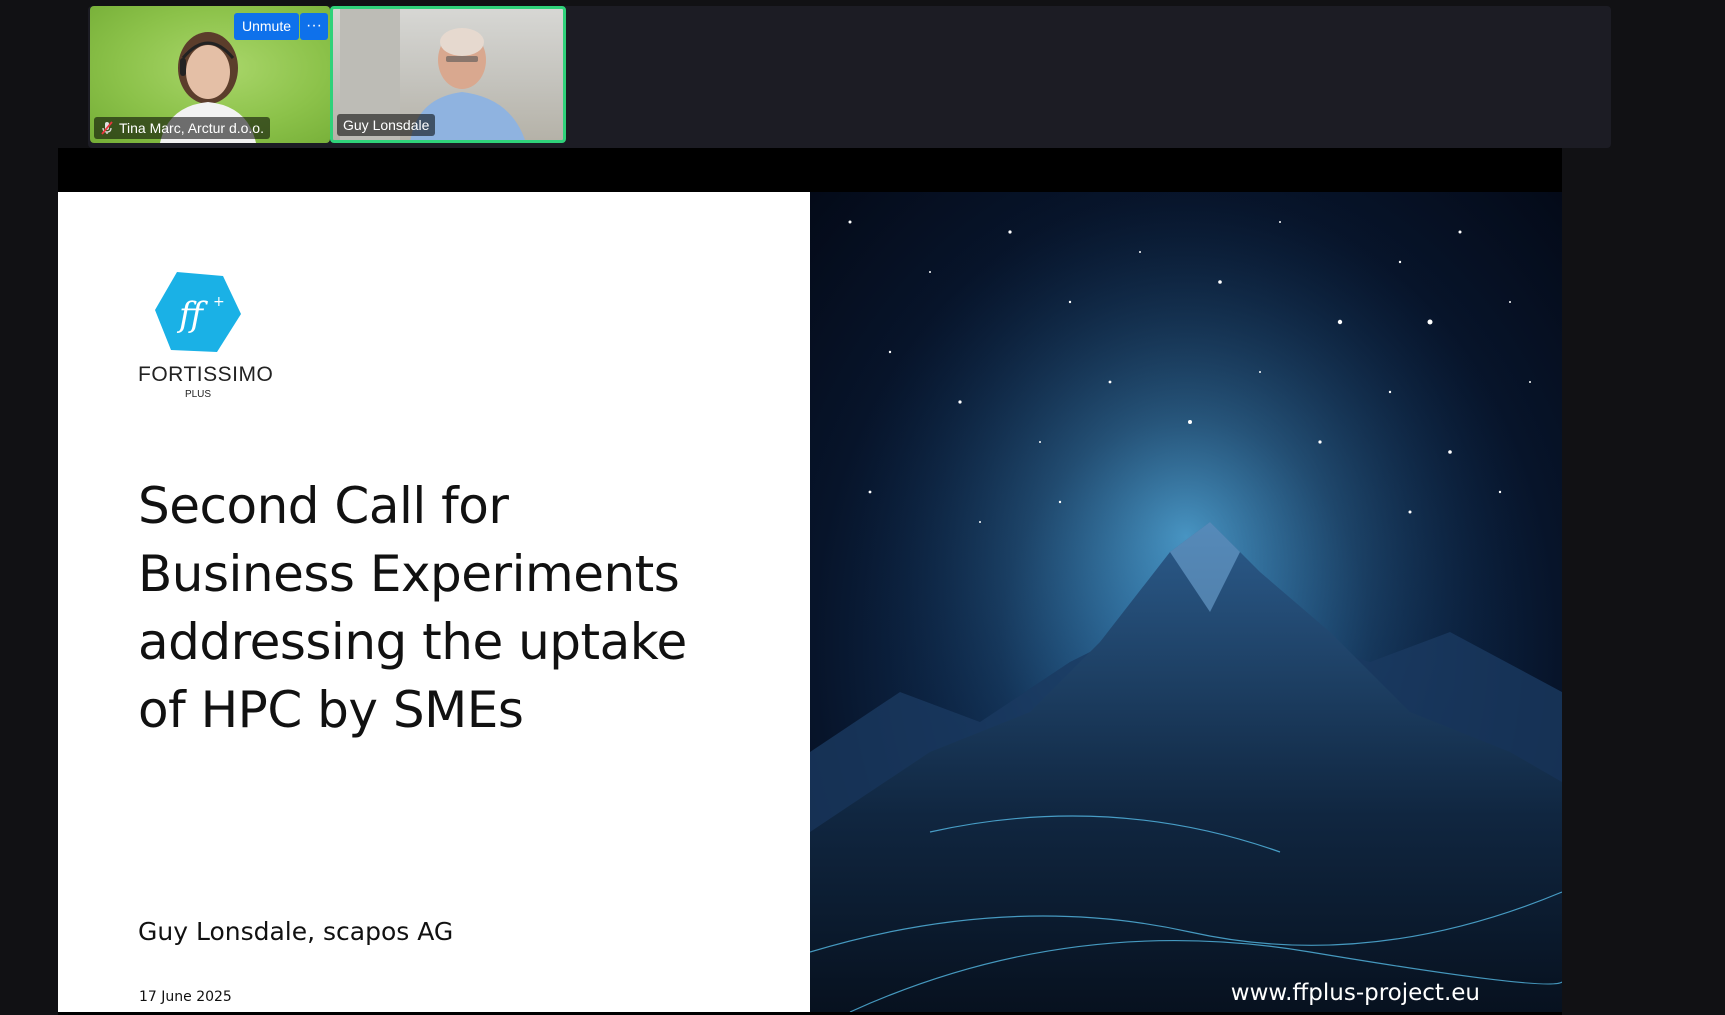  What do you see at coordinates (331, 710) in the screenshot?
I see `slide-title-line: of HPC by SMEs` at bounding box center [331, 710].